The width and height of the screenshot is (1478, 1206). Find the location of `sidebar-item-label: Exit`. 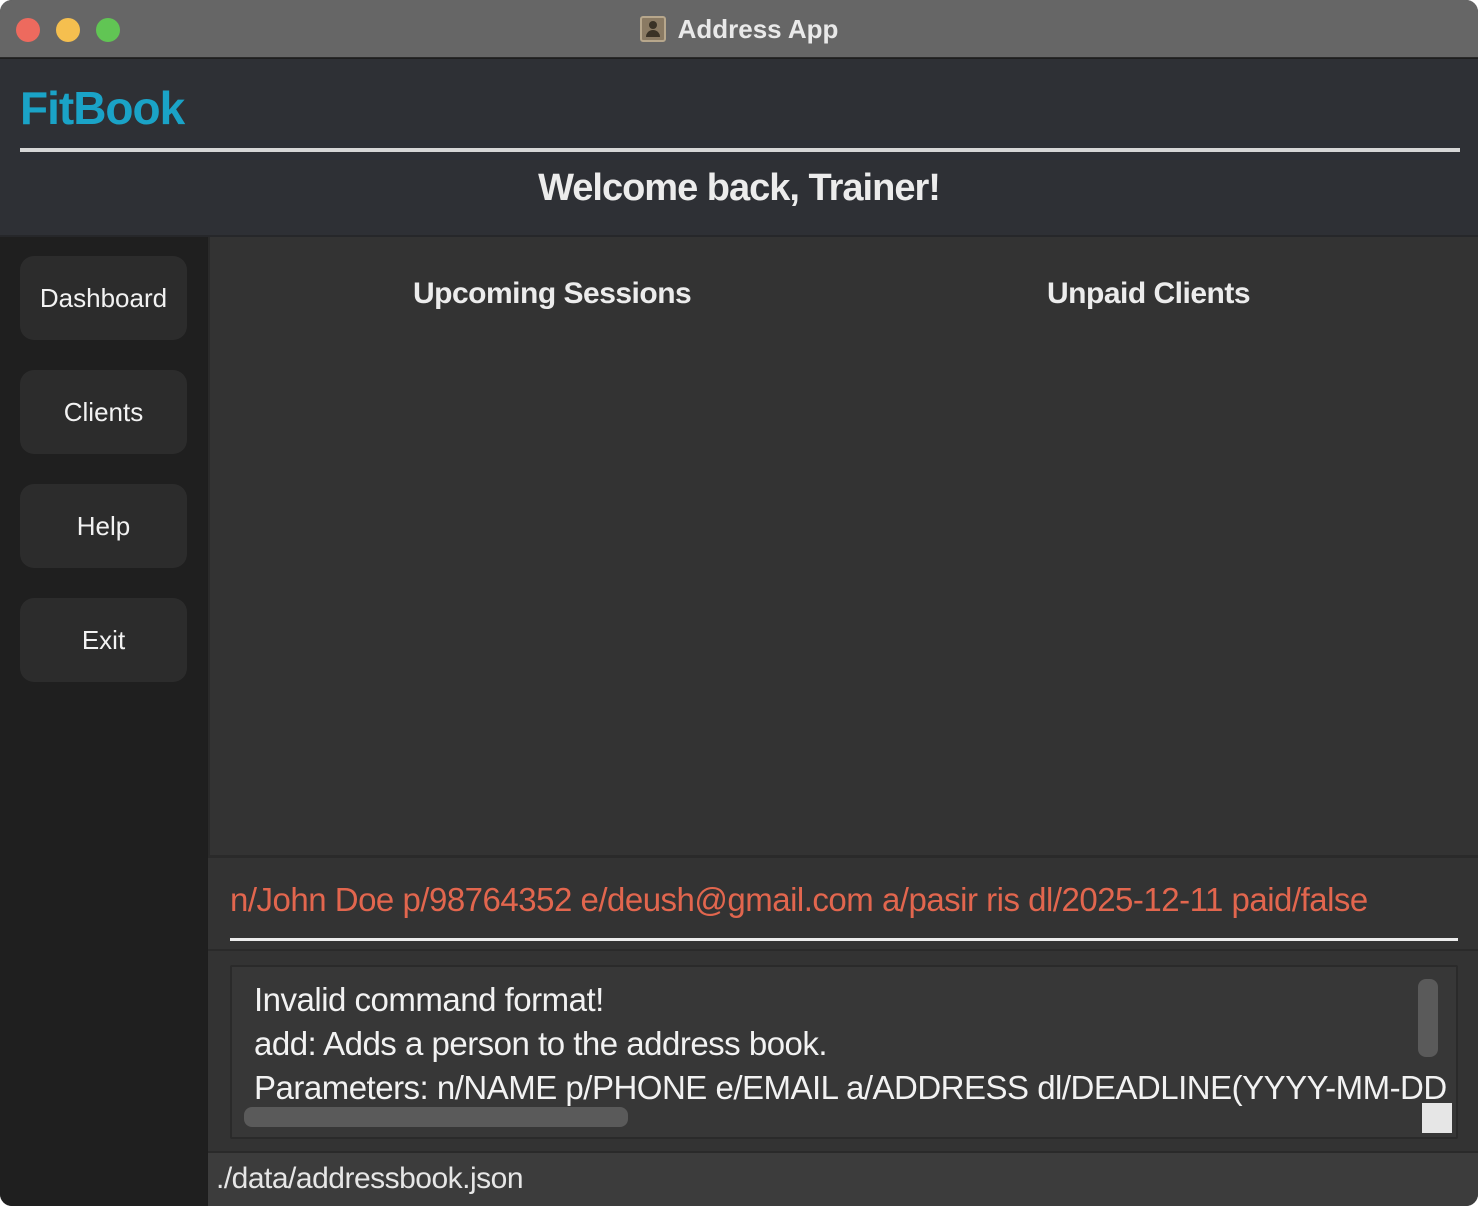

sidebar-item-label: Exit is located at coordinates (103, 639).